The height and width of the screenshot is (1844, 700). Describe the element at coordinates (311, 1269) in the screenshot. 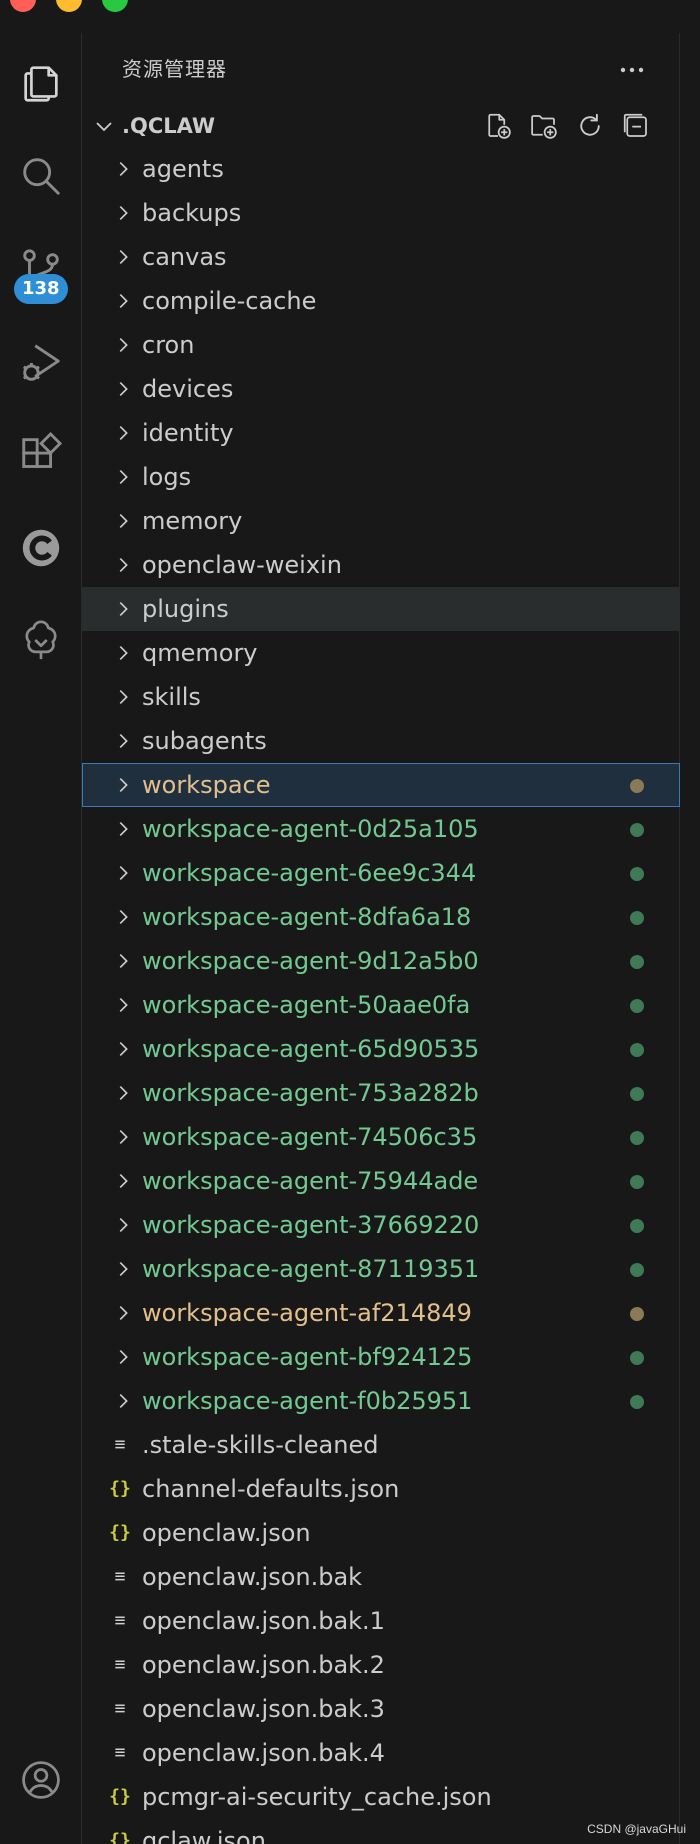

I see `tree-item-label: workspace-agent-87119351` at that location.